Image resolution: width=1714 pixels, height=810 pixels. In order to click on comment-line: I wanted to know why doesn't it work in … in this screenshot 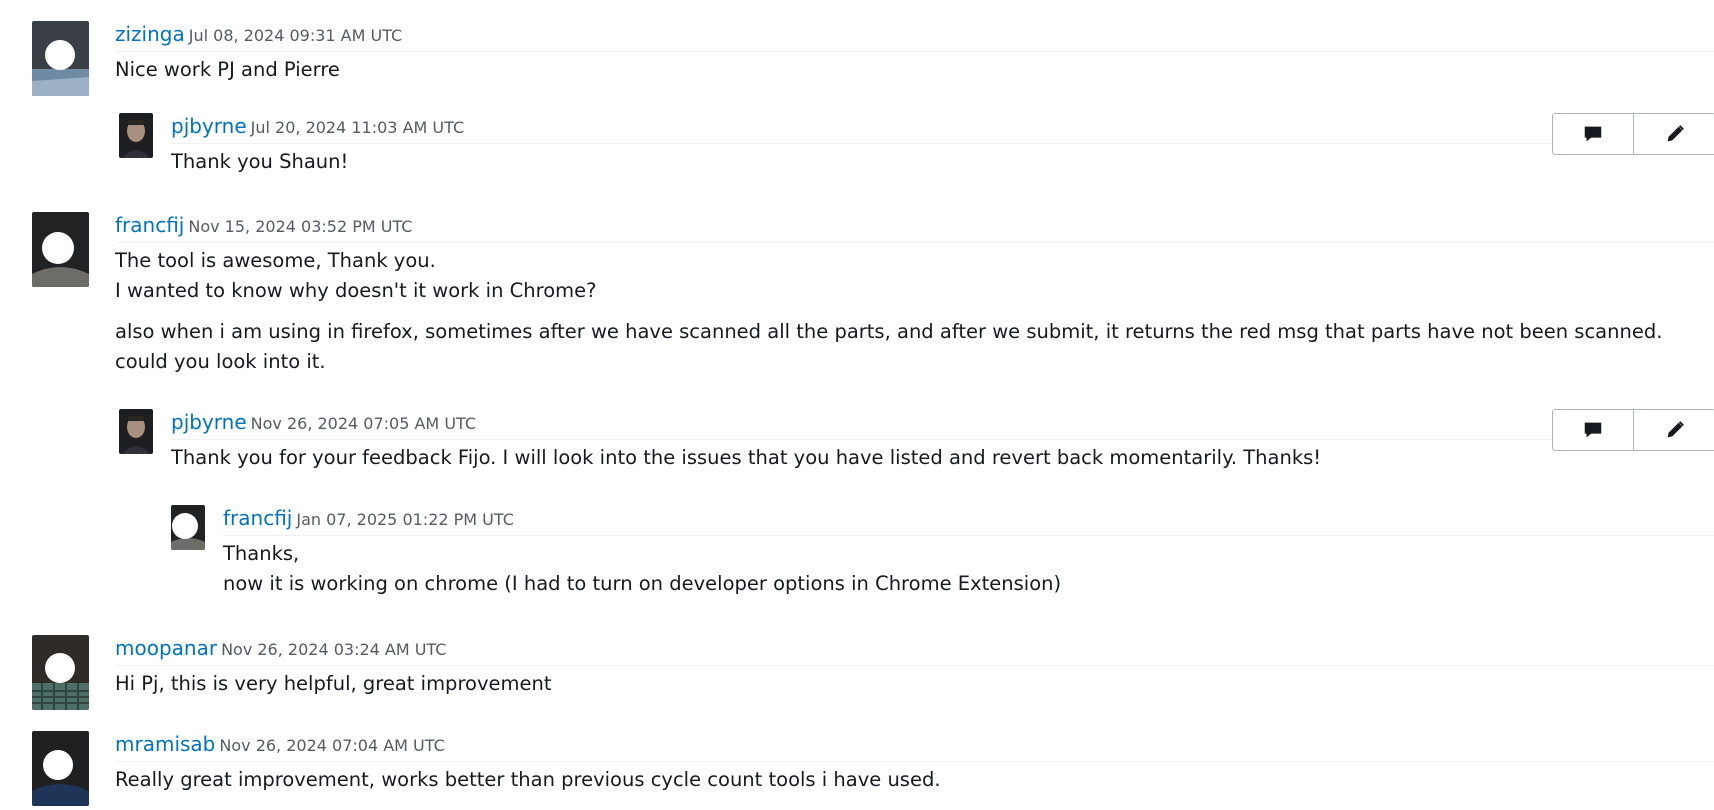, I will do `click(356, 290)`.